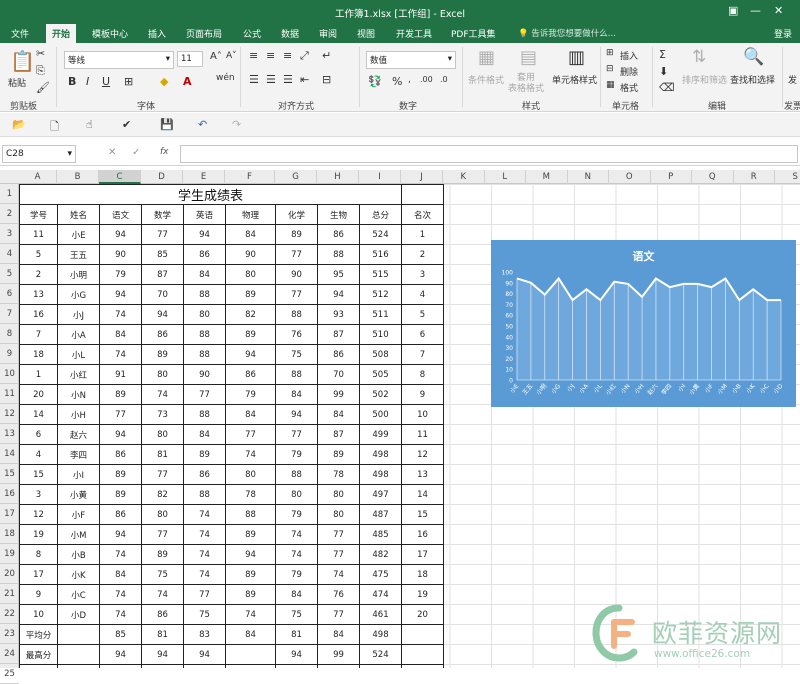  Describe the element at coordinates (296, 454) in the screenshot. I see `cell-g: 79` at that location.